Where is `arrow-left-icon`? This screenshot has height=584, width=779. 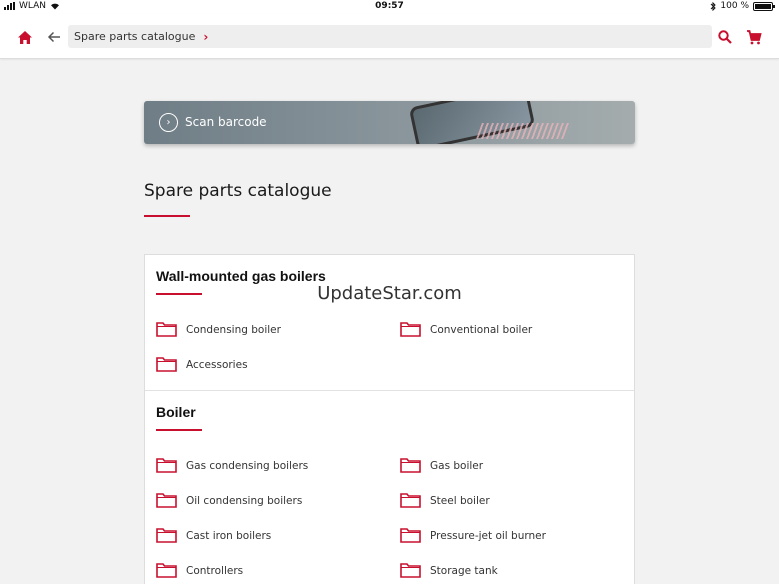 arrow-left-icon is located at coordinates (53, 37).